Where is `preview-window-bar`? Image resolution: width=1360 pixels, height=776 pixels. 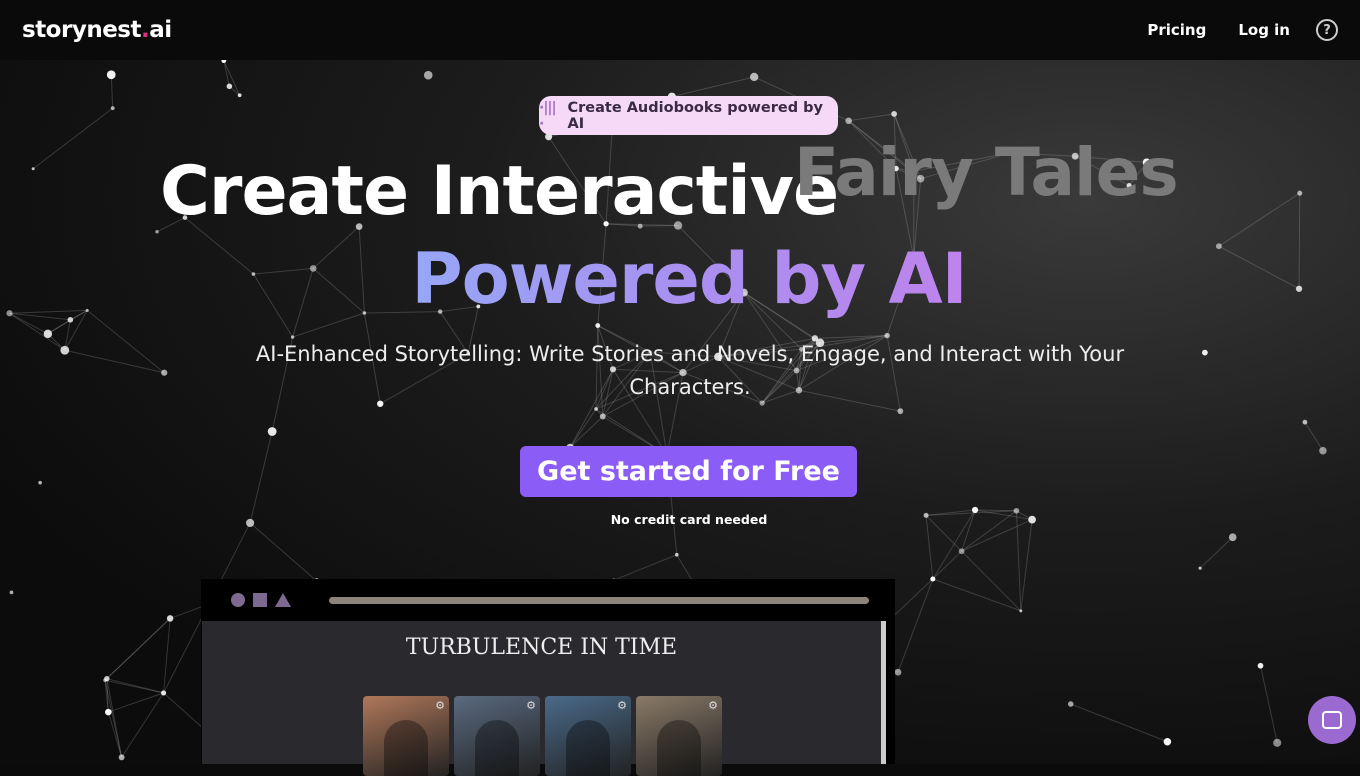
preview-window-bar is located at coordinates (548, 600).